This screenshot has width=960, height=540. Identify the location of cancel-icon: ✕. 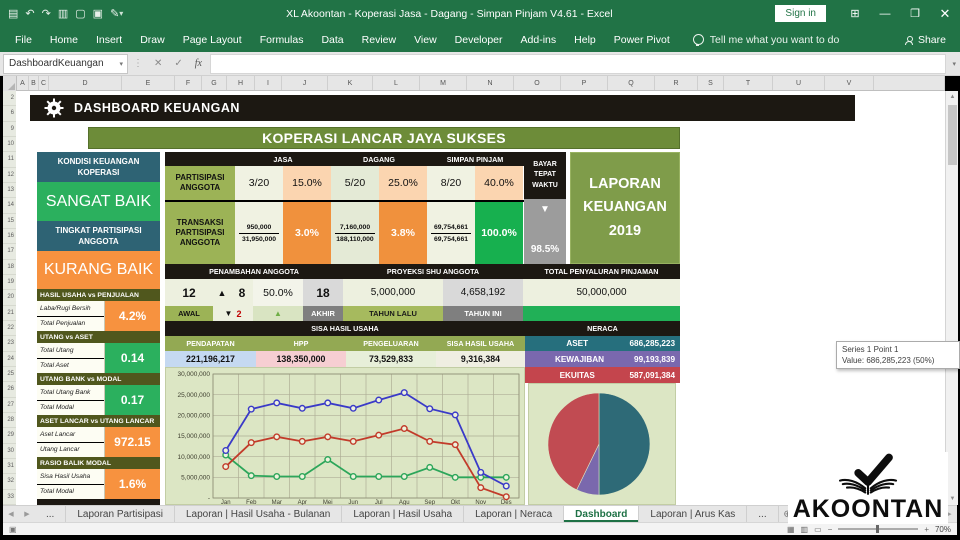
(158, 63).